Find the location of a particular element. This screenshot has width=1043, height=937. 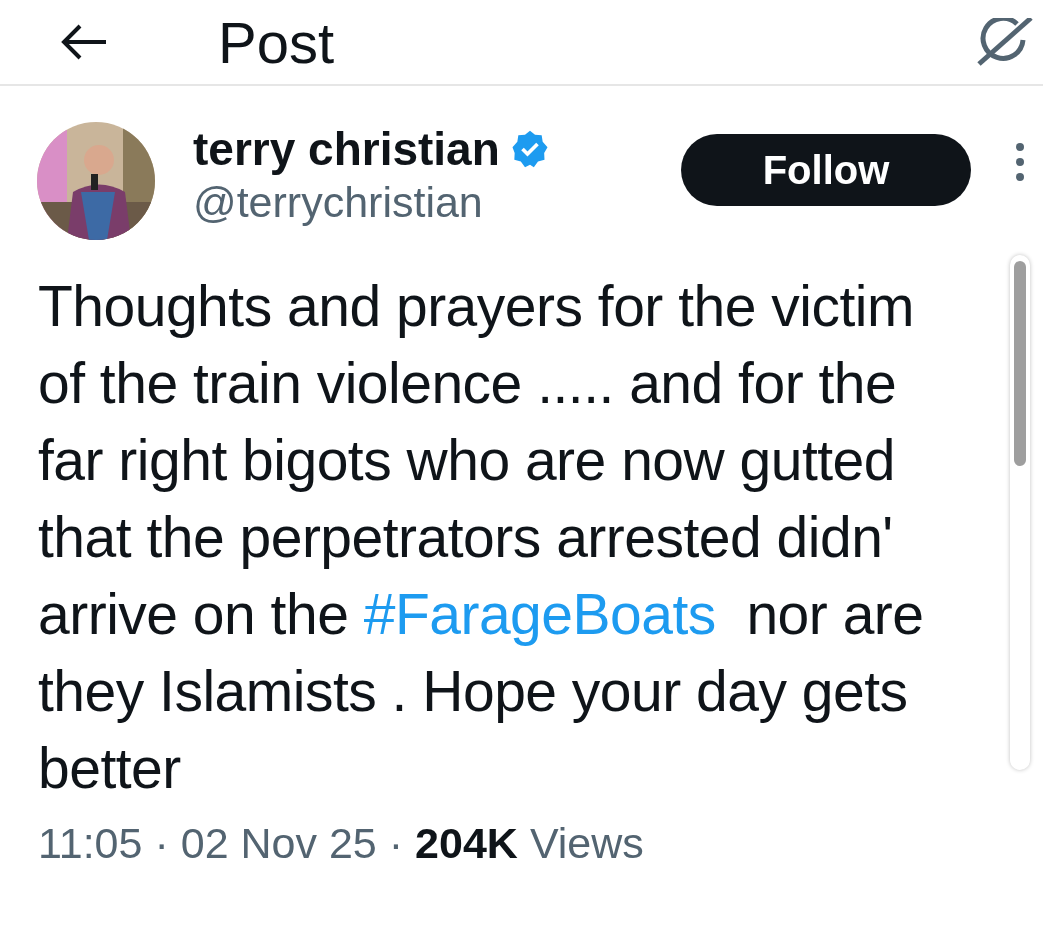

scrollbar is located at coordinates (1020, 512).